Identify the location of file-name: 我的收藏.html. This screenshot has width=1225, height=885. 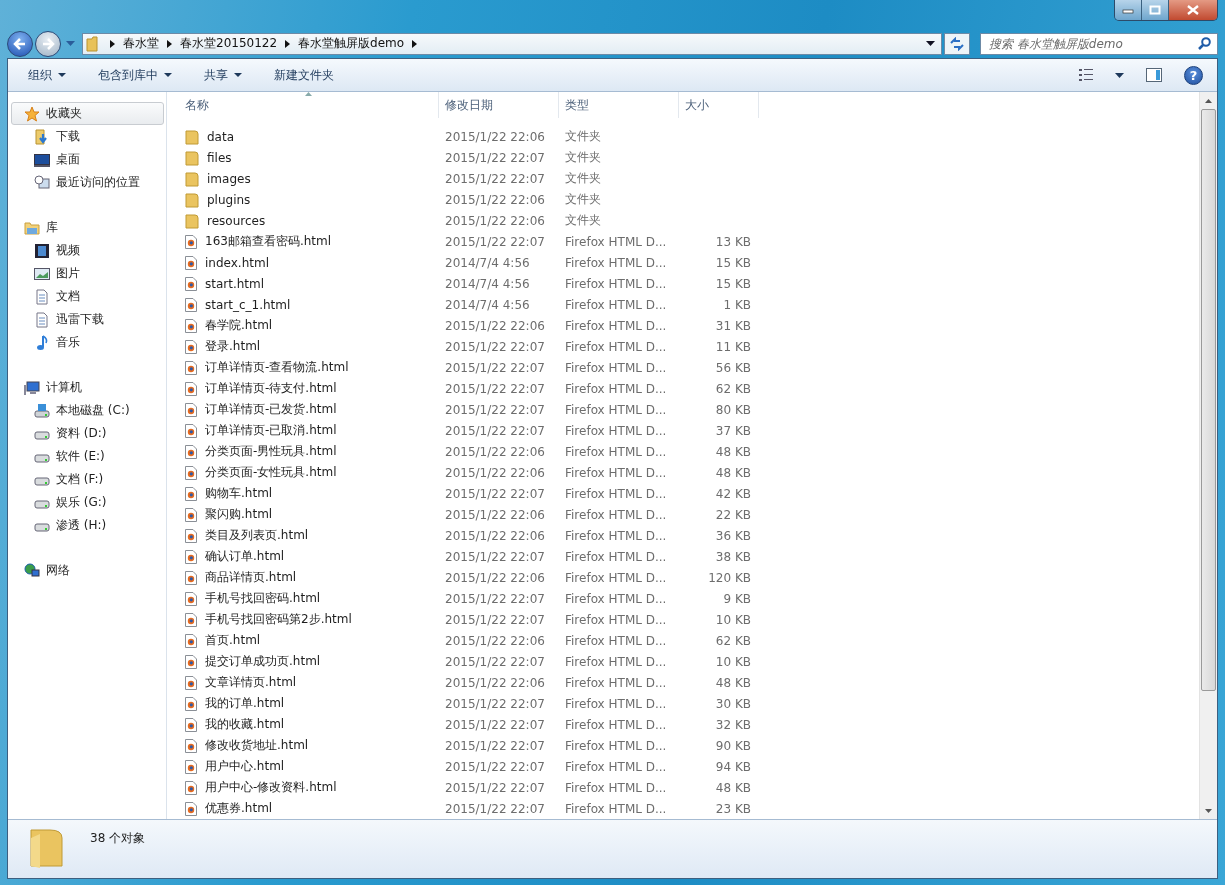
(245, 724).